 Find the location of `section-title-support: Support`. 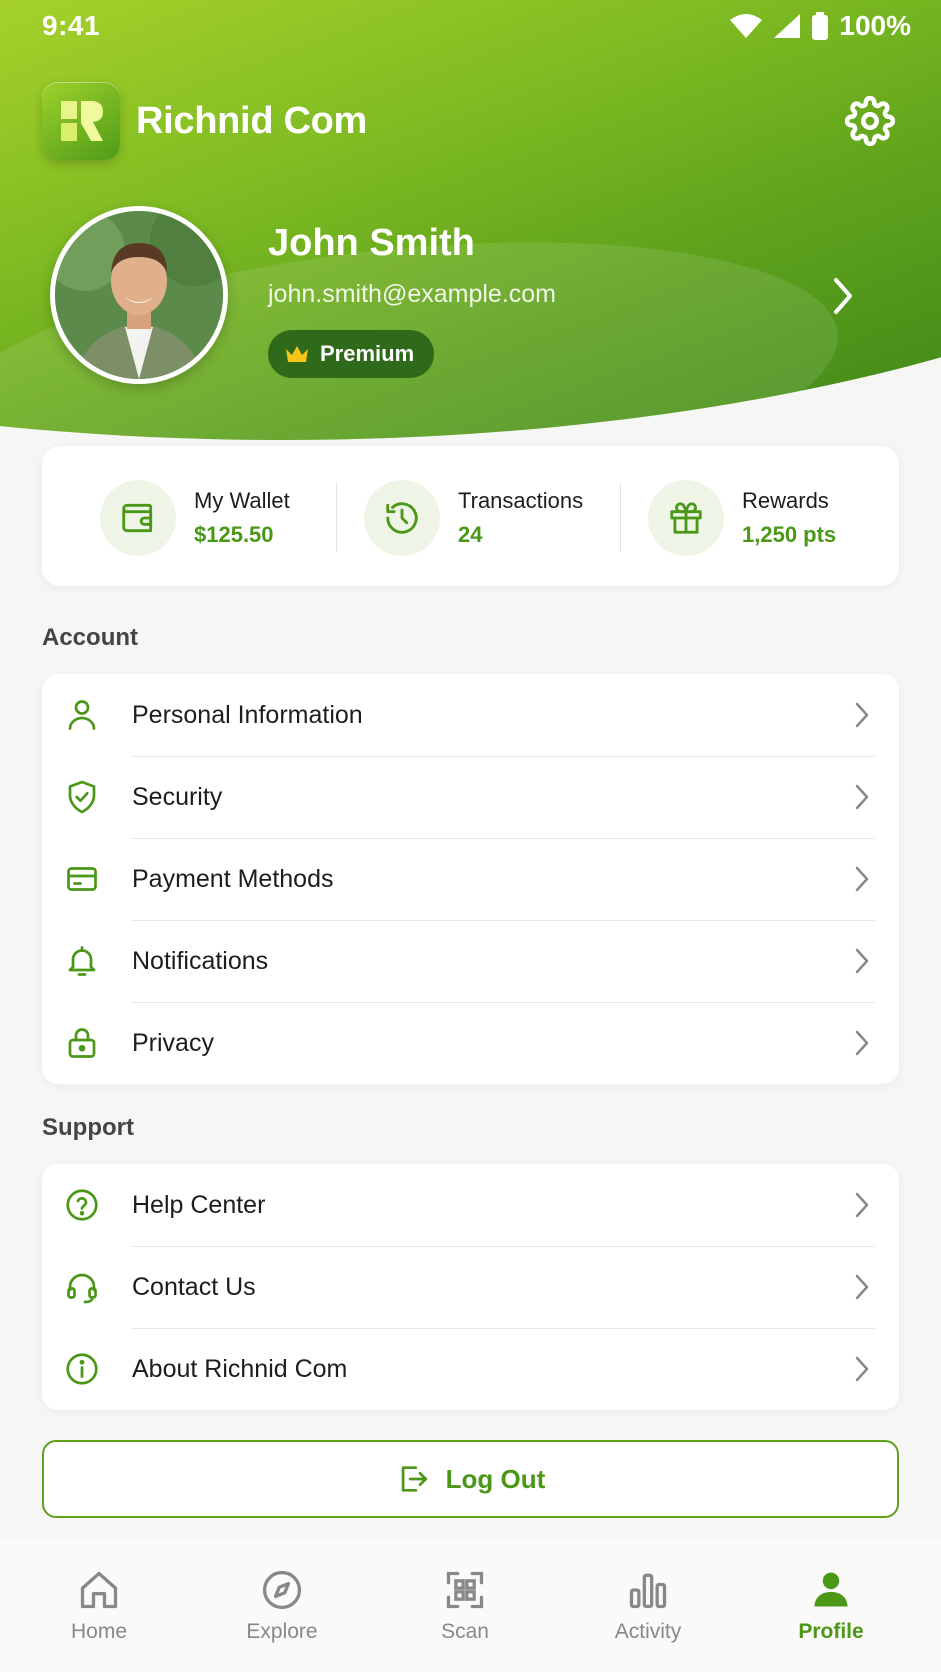

section-title-support: Support is located at coordinates (88, 1127).